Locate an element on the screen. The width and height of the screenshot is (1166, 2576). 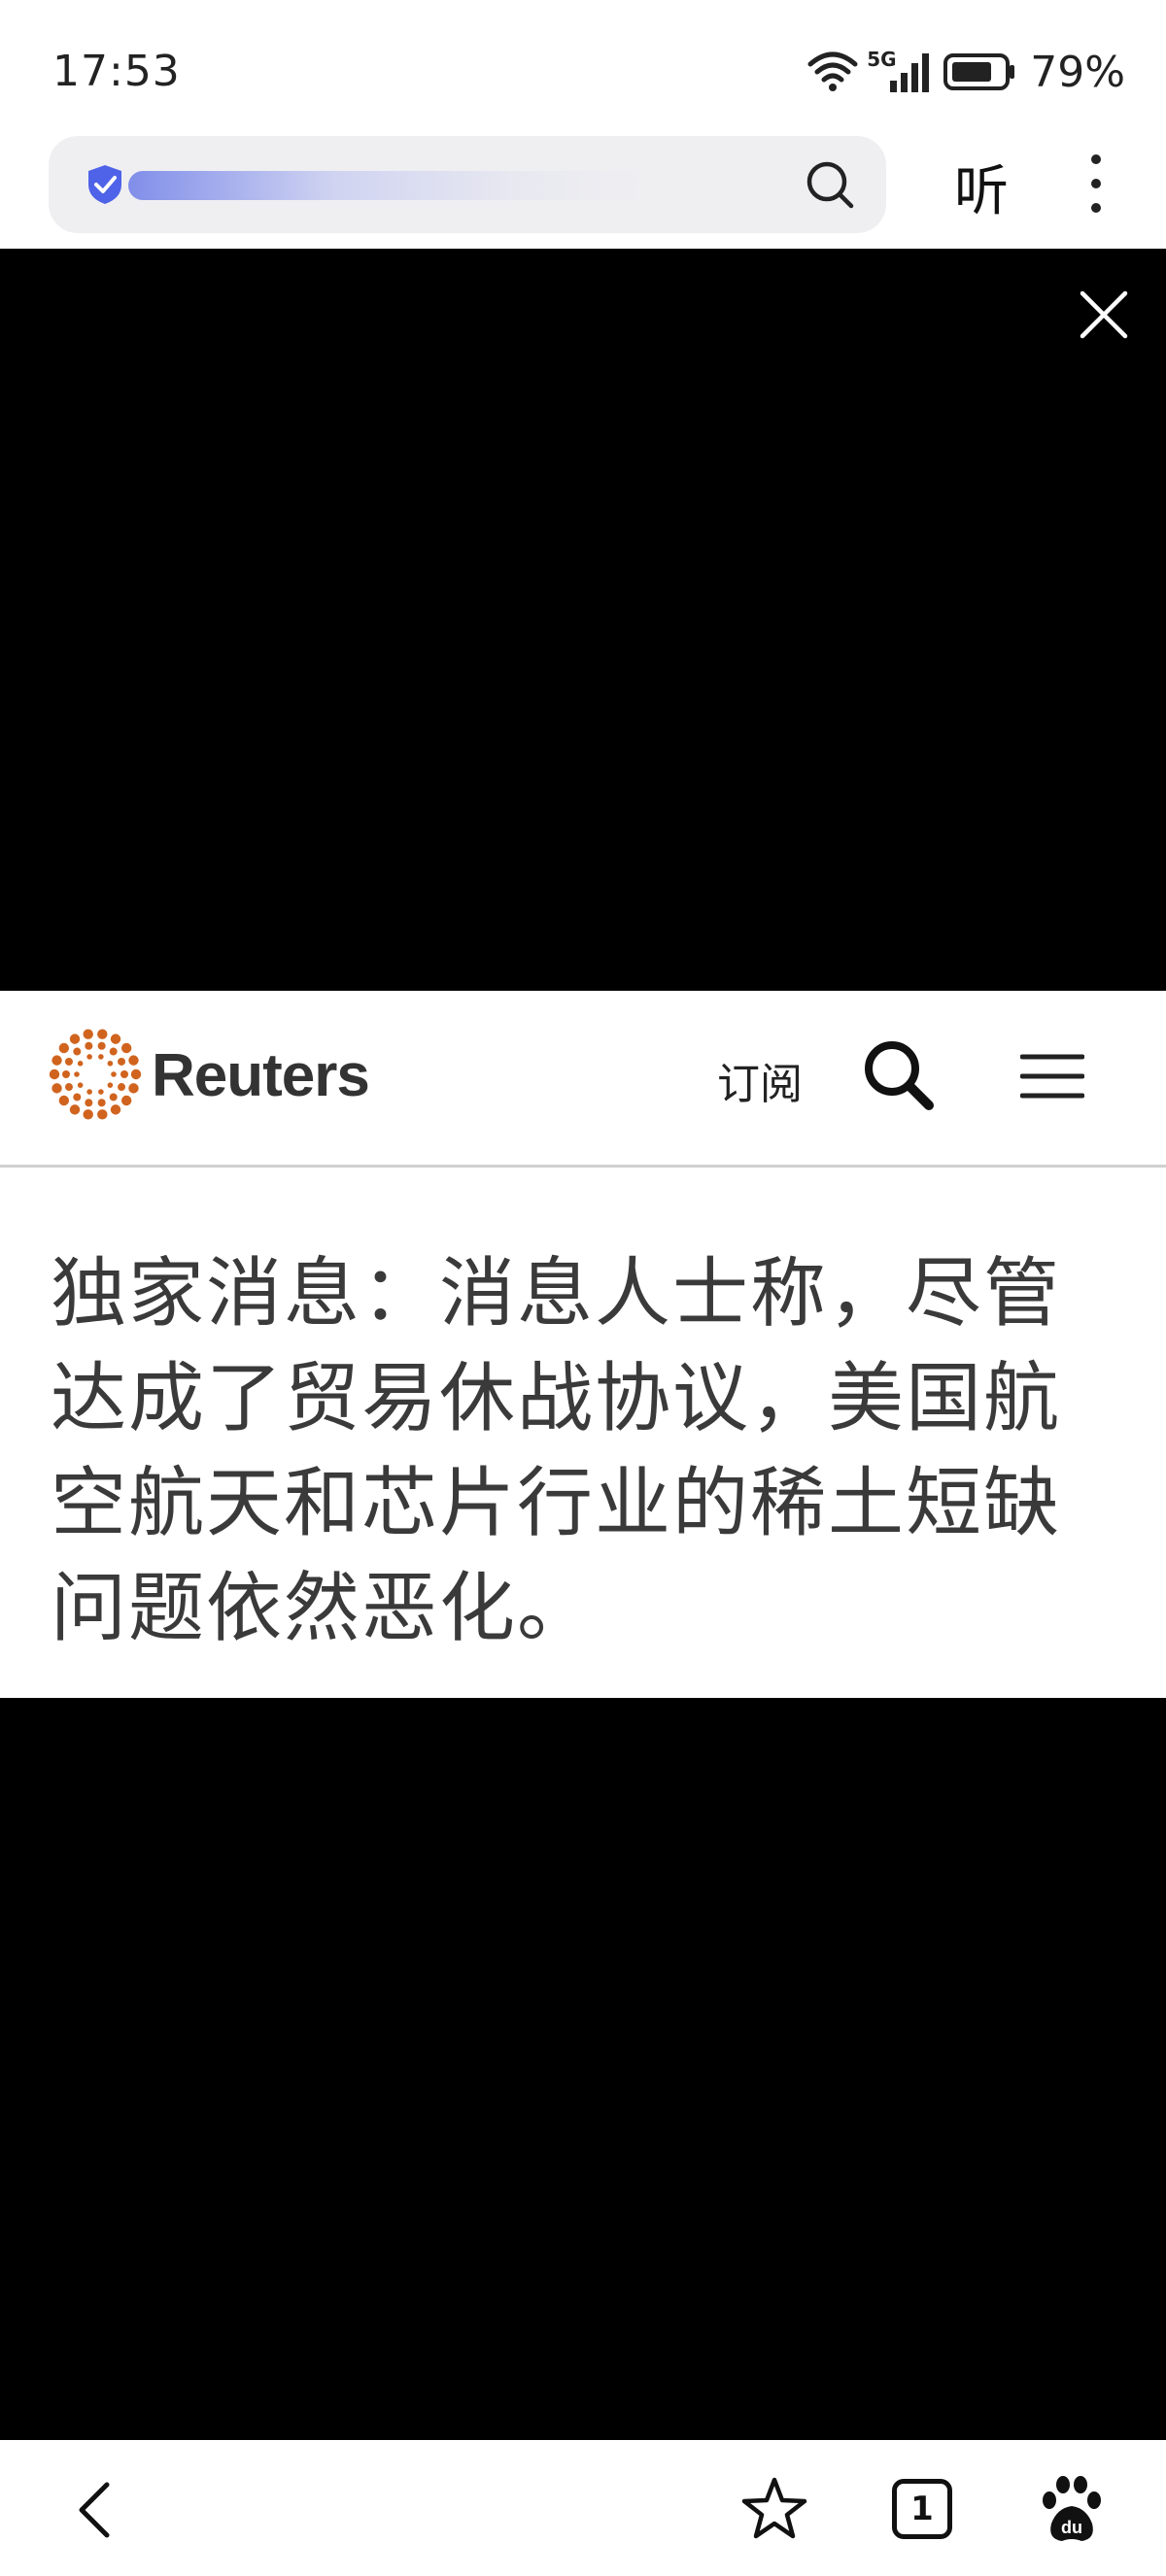
address-bar is located at coordinates (467, 184).